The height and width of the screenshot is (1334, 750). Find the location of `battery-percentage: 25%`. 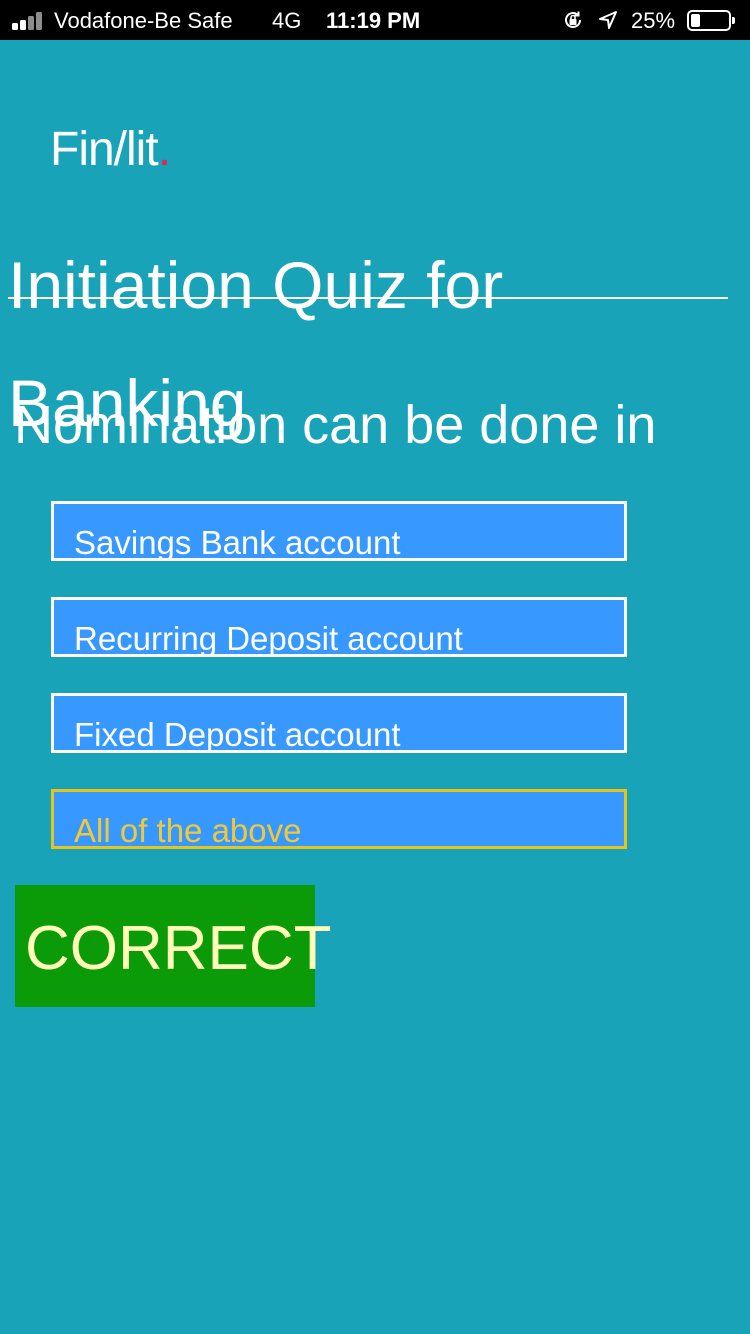

battery-percentage: 25% is located at coordinates (653, 20).